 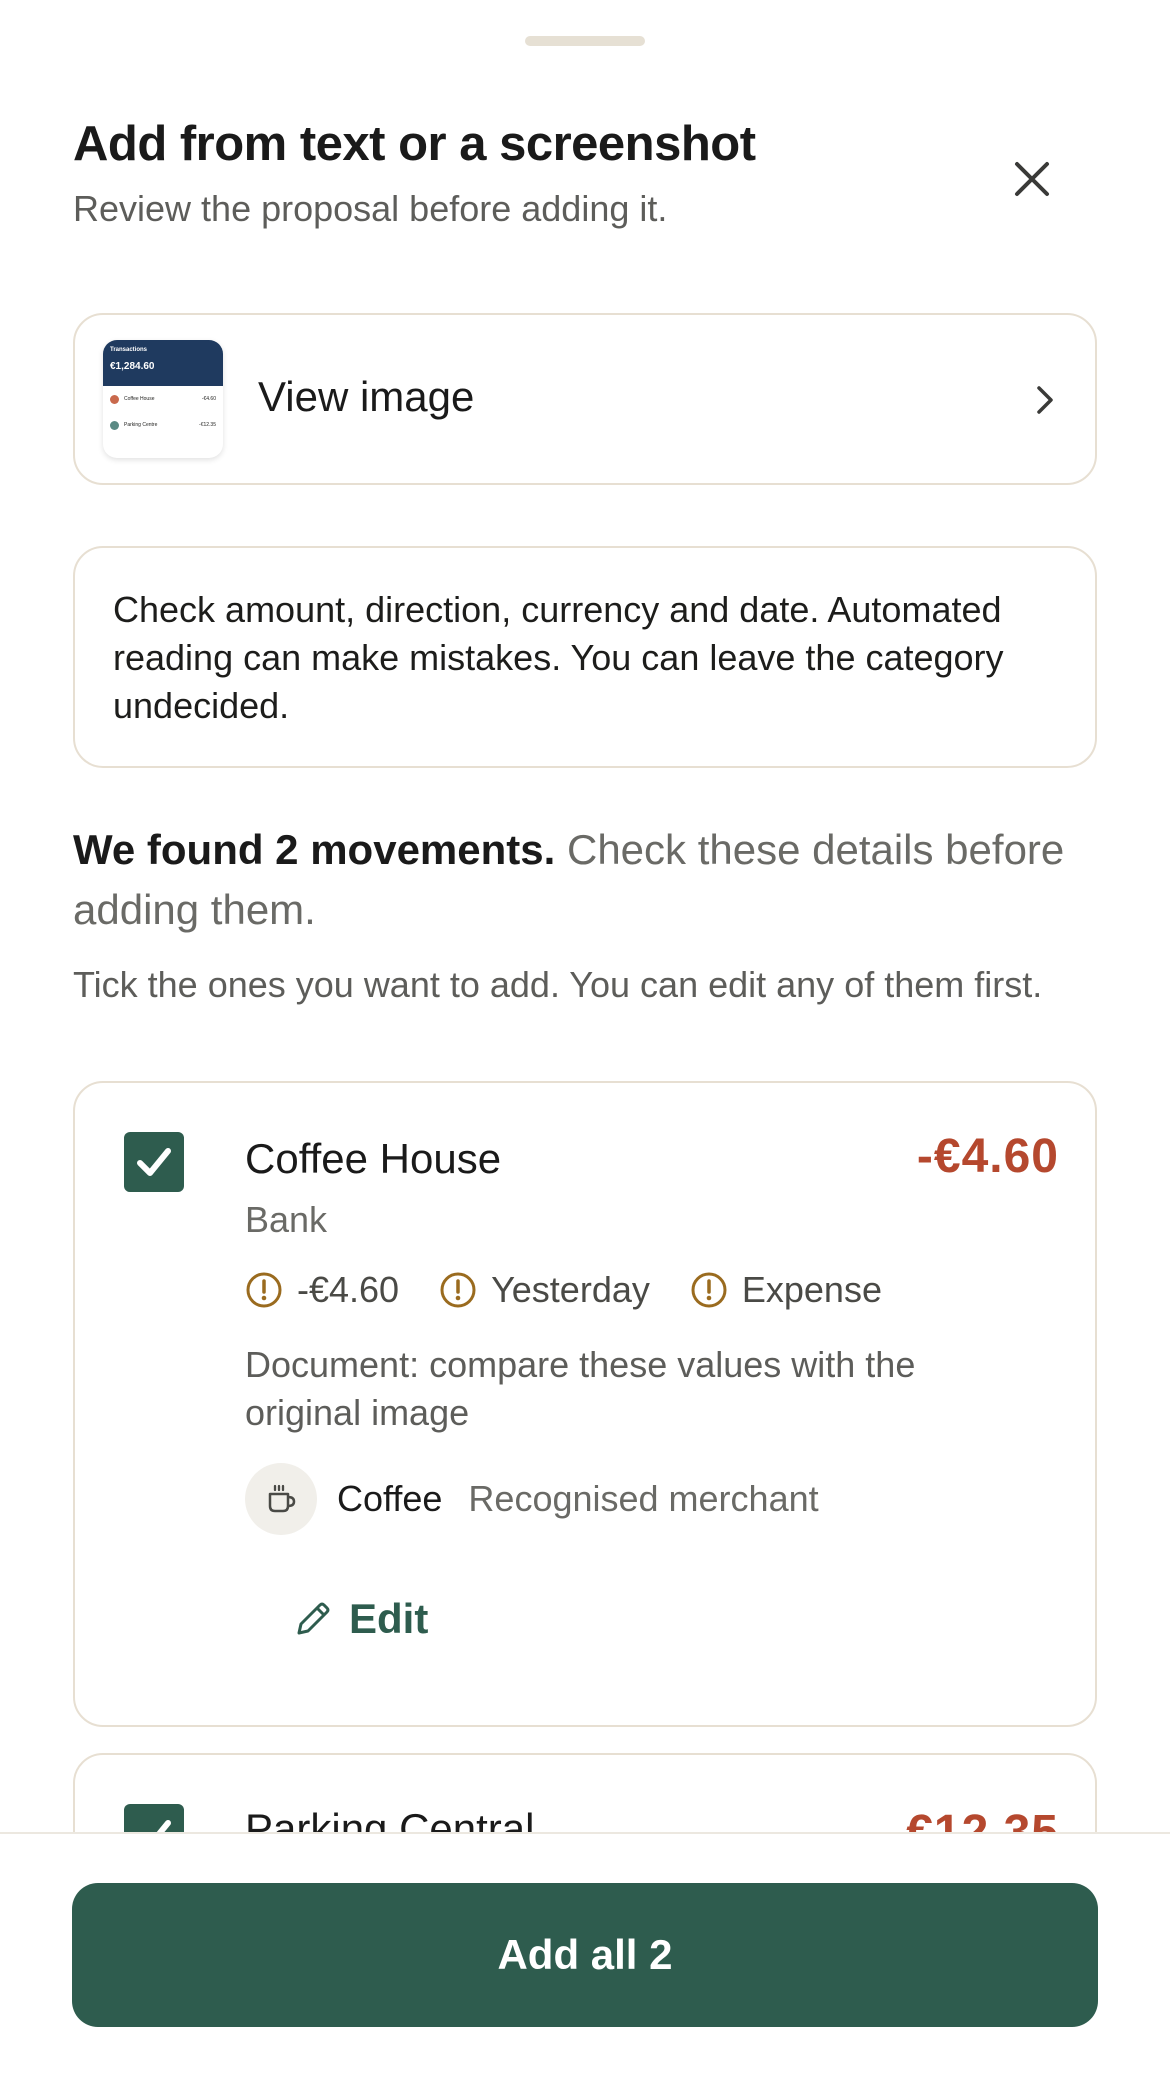 What do you see at coordinates (286, 1219) in the screenshot?
I see `movement-account: Bank` at bounding box center [286, 1219].